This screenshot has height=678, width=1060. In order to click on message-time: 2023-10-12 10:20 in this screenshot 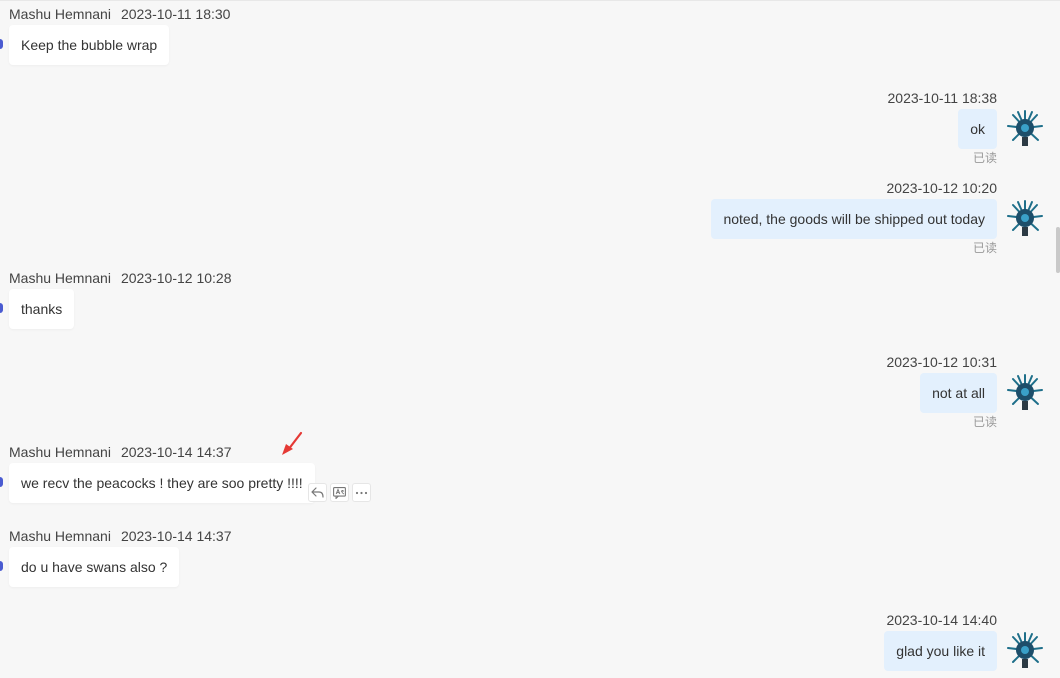, I will do `click(941, 188)`.